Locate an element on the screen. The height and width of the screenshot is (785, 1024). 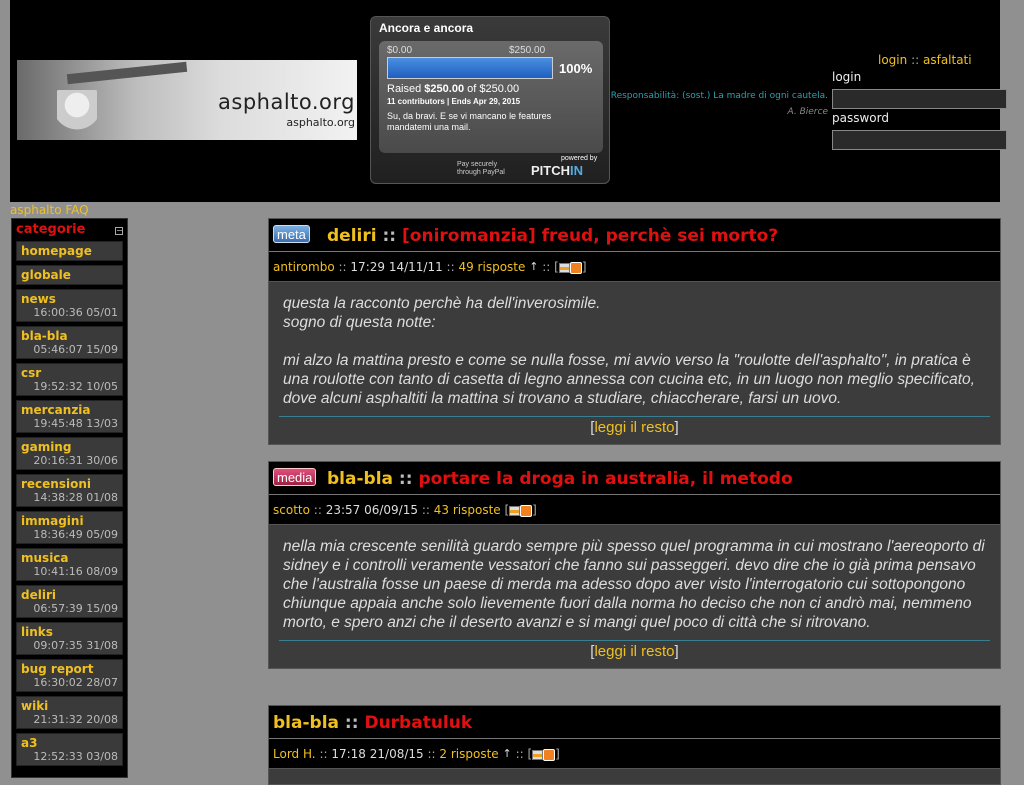
category-name: deliri is located at coordinates (69, 595).